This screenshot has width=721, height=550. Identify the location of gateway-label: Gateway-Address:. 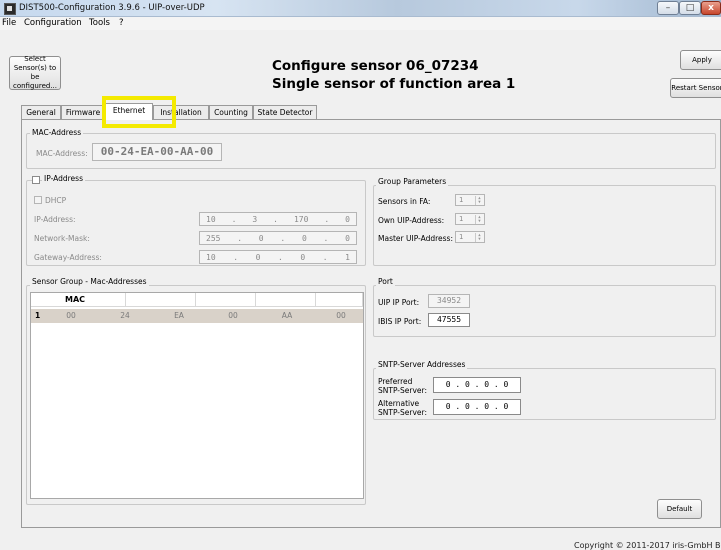
(68, 257).